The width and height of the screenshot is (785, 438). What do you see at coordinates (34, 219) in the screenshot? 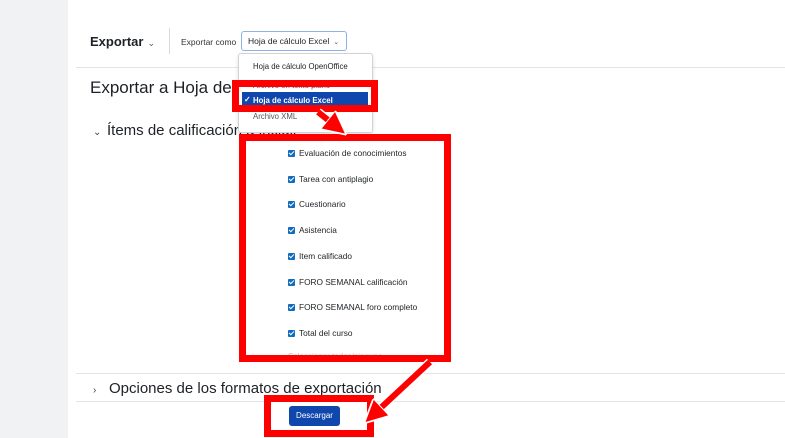
I see `left-sidebar-strip` at bounding box center [34, 219].